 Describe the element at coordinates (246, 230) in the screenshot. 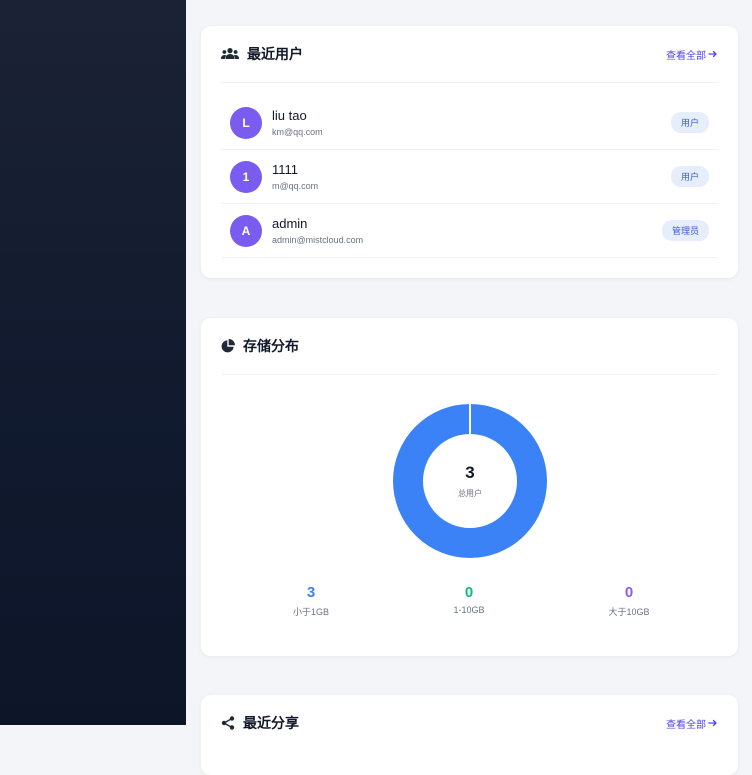

I see `avatar: A` at that location.